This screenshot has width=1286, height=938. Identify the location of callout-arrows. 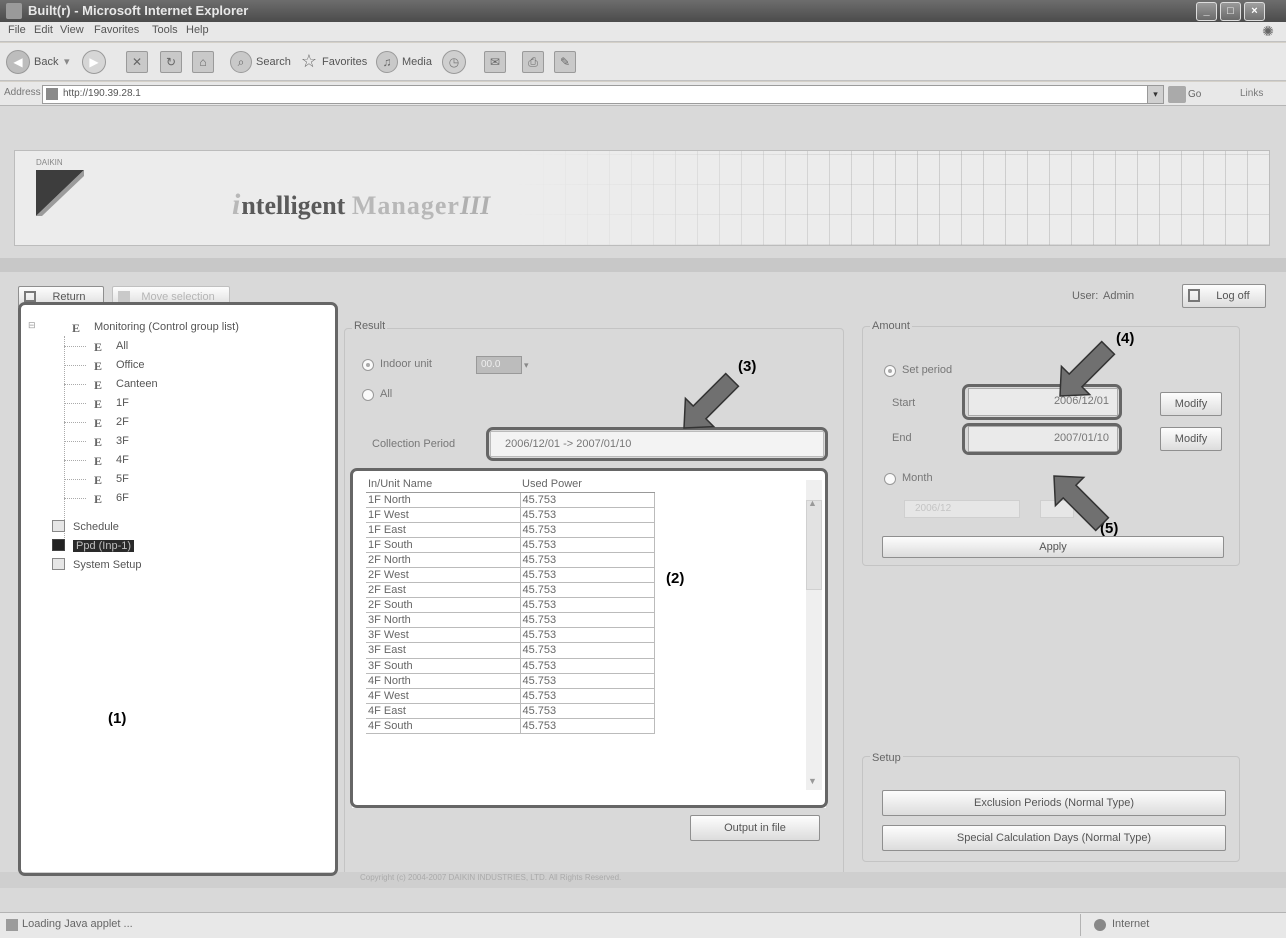
(899, 436).